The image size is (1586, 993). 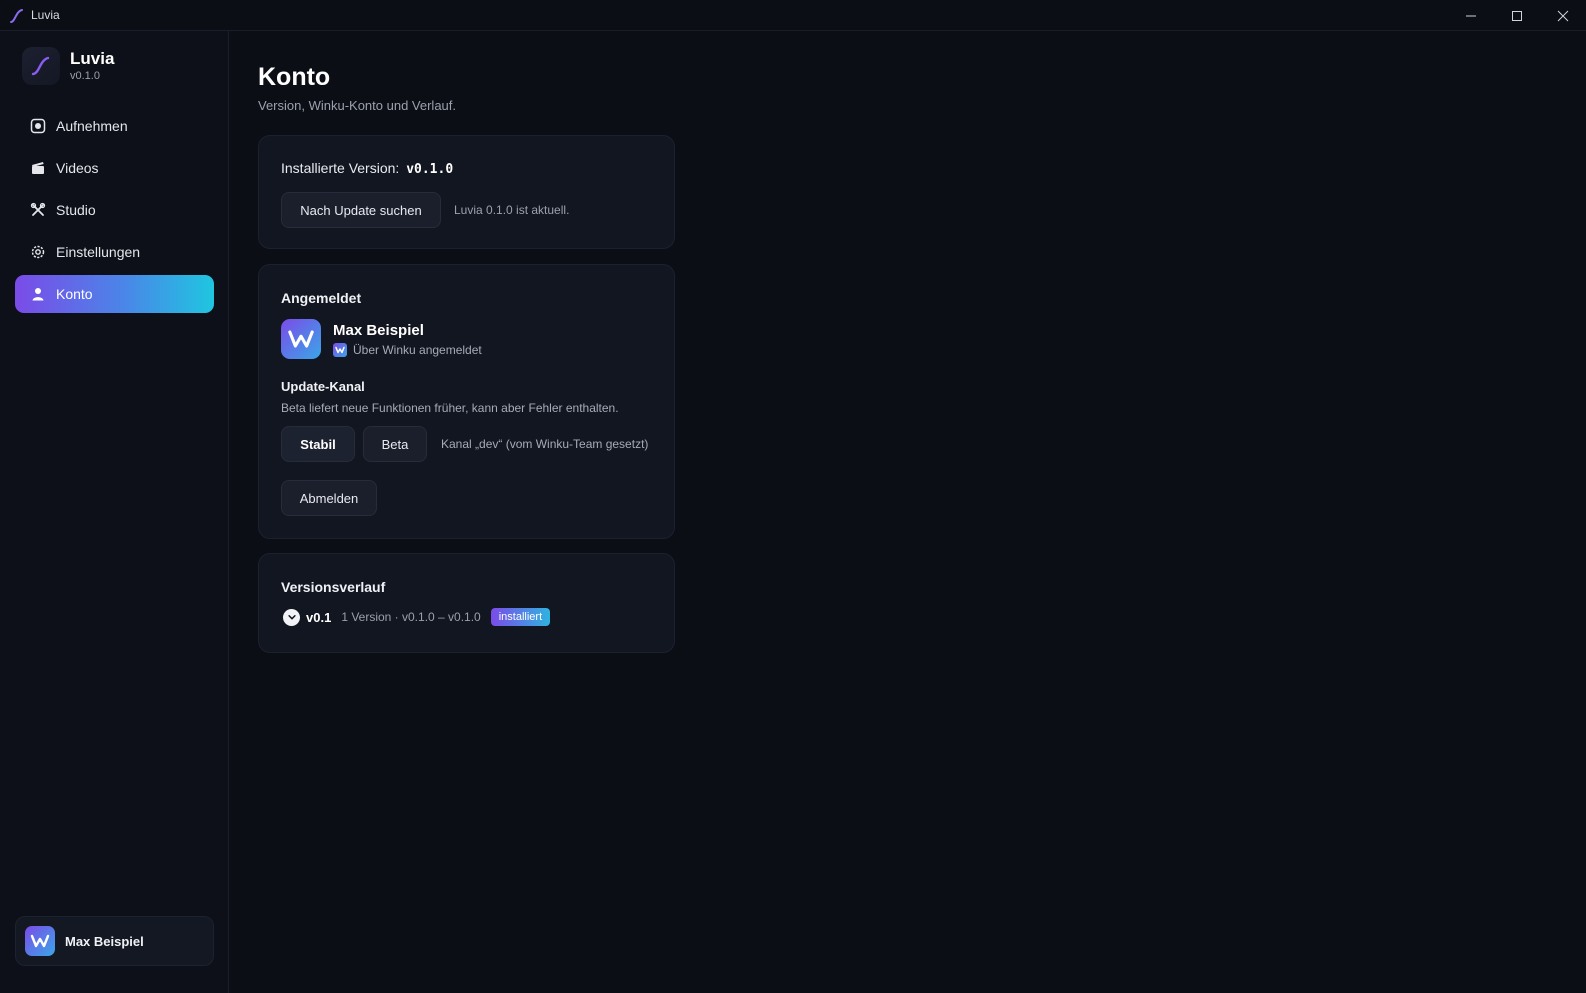 I want to click on installed-version-value: v0.1.0, so click(x=430, y=169).